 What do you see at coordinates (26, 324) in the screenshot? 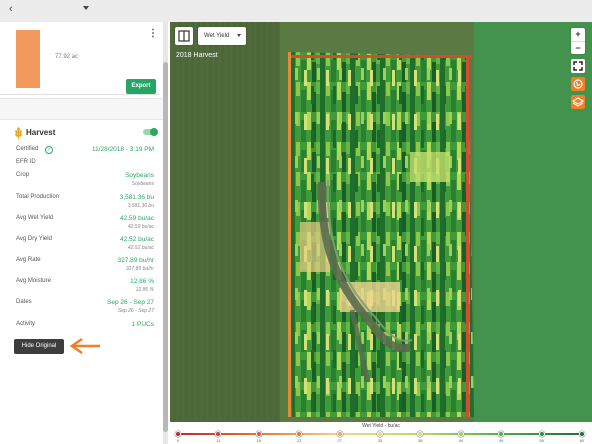
I see `activity-label: Activity` at bounding box center [26, 324].